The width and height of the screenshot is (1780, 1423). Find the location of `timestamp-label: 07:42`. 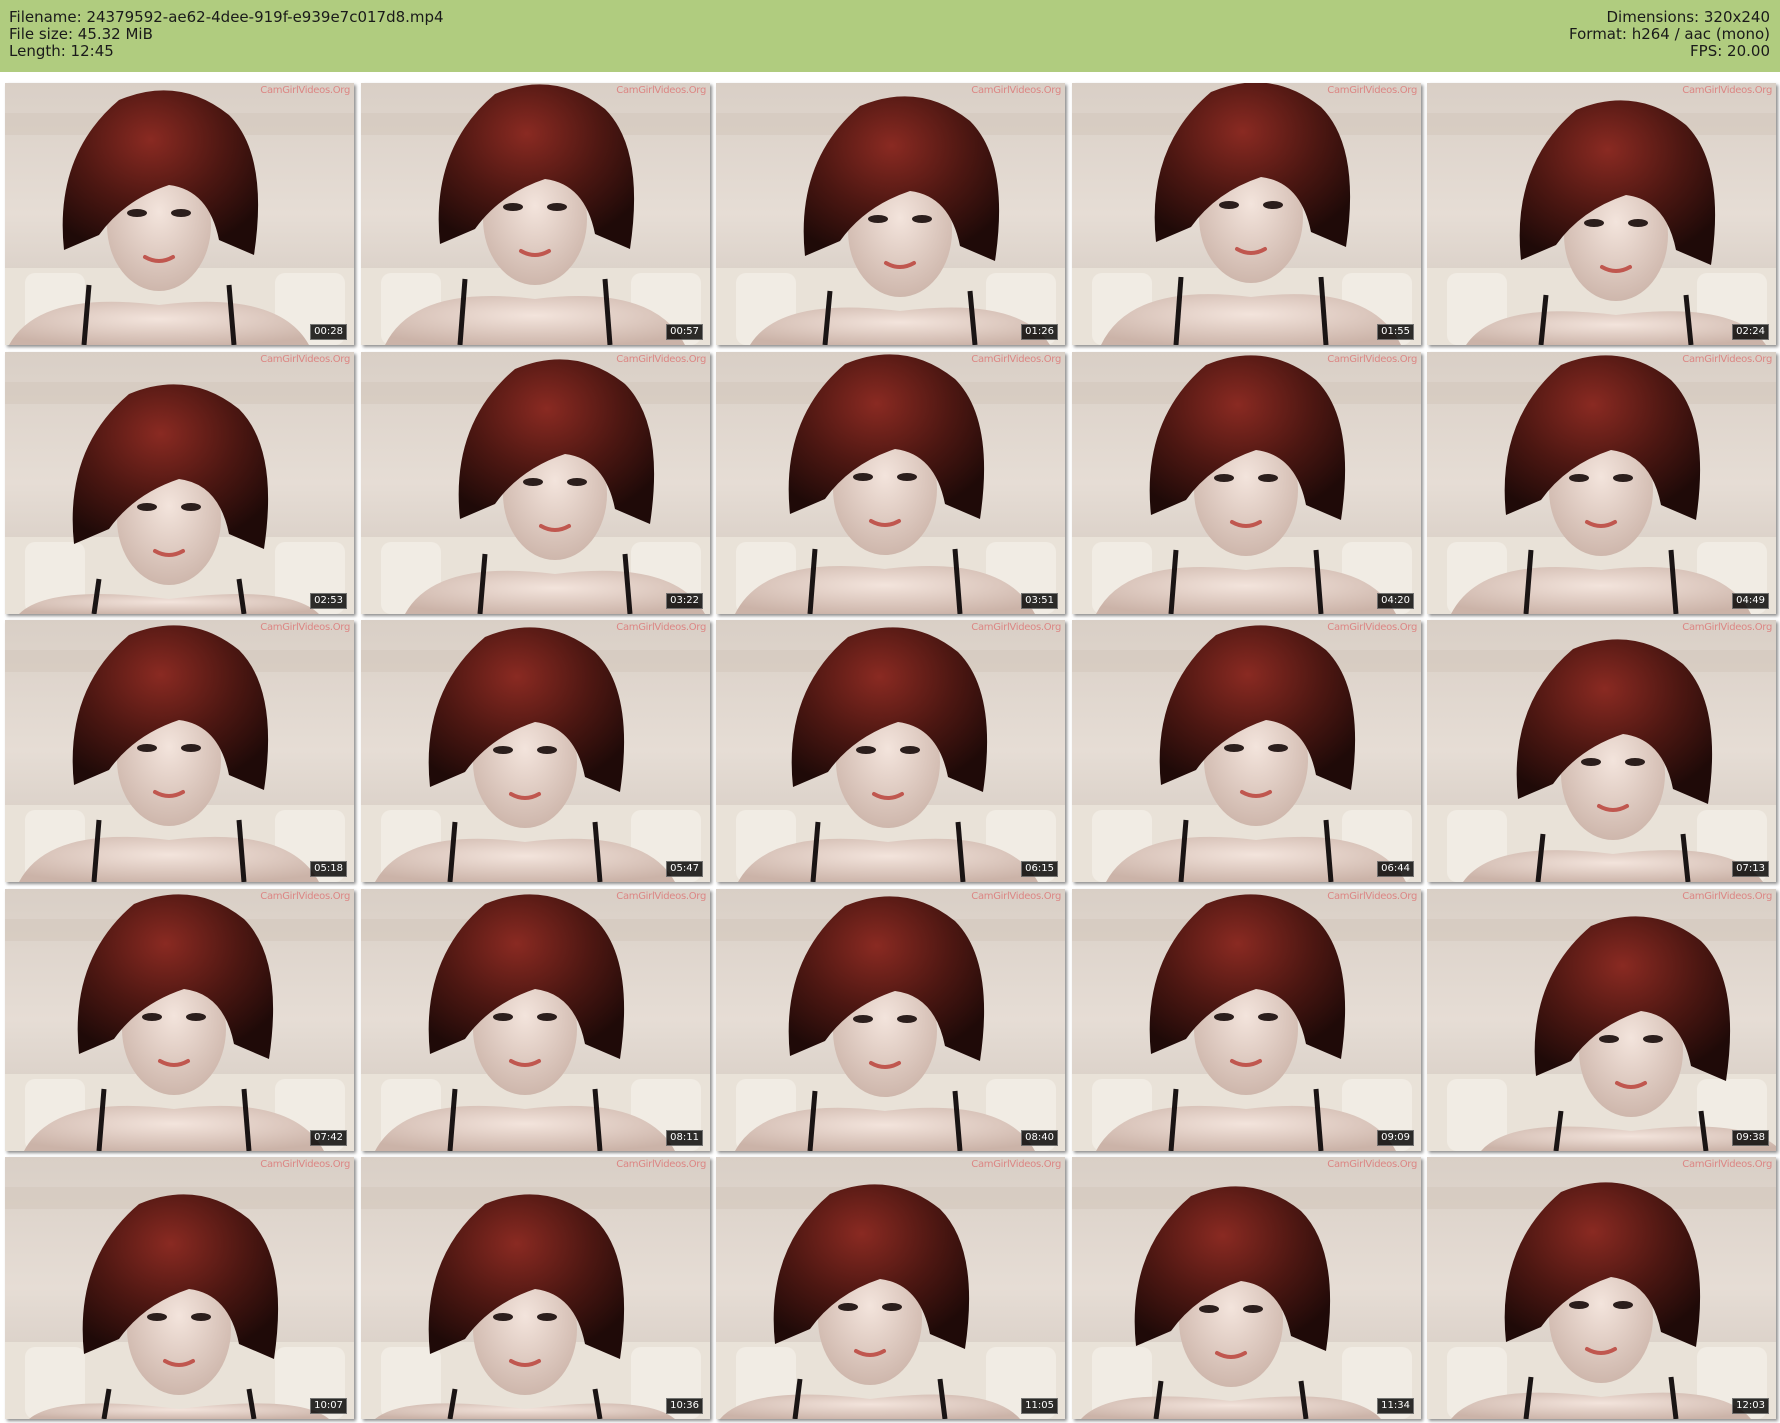

timestamp-label: 07:42 is located at coordinates (328, 1138).